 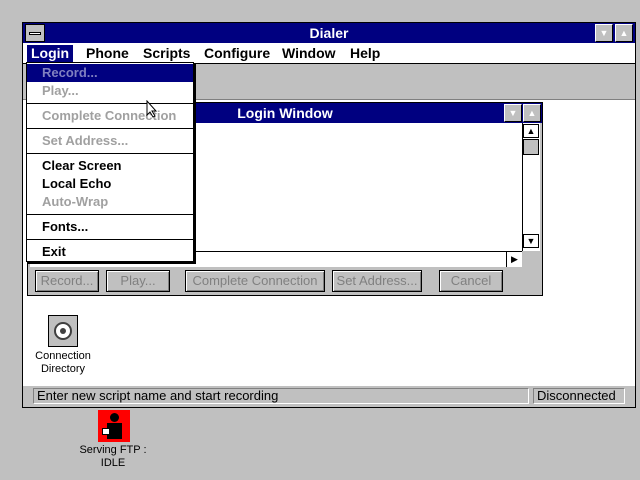 What do you see at coordinates (309, 53) in the screenshot?
I see `menu-window: Window` at bounding box center [309, 53].